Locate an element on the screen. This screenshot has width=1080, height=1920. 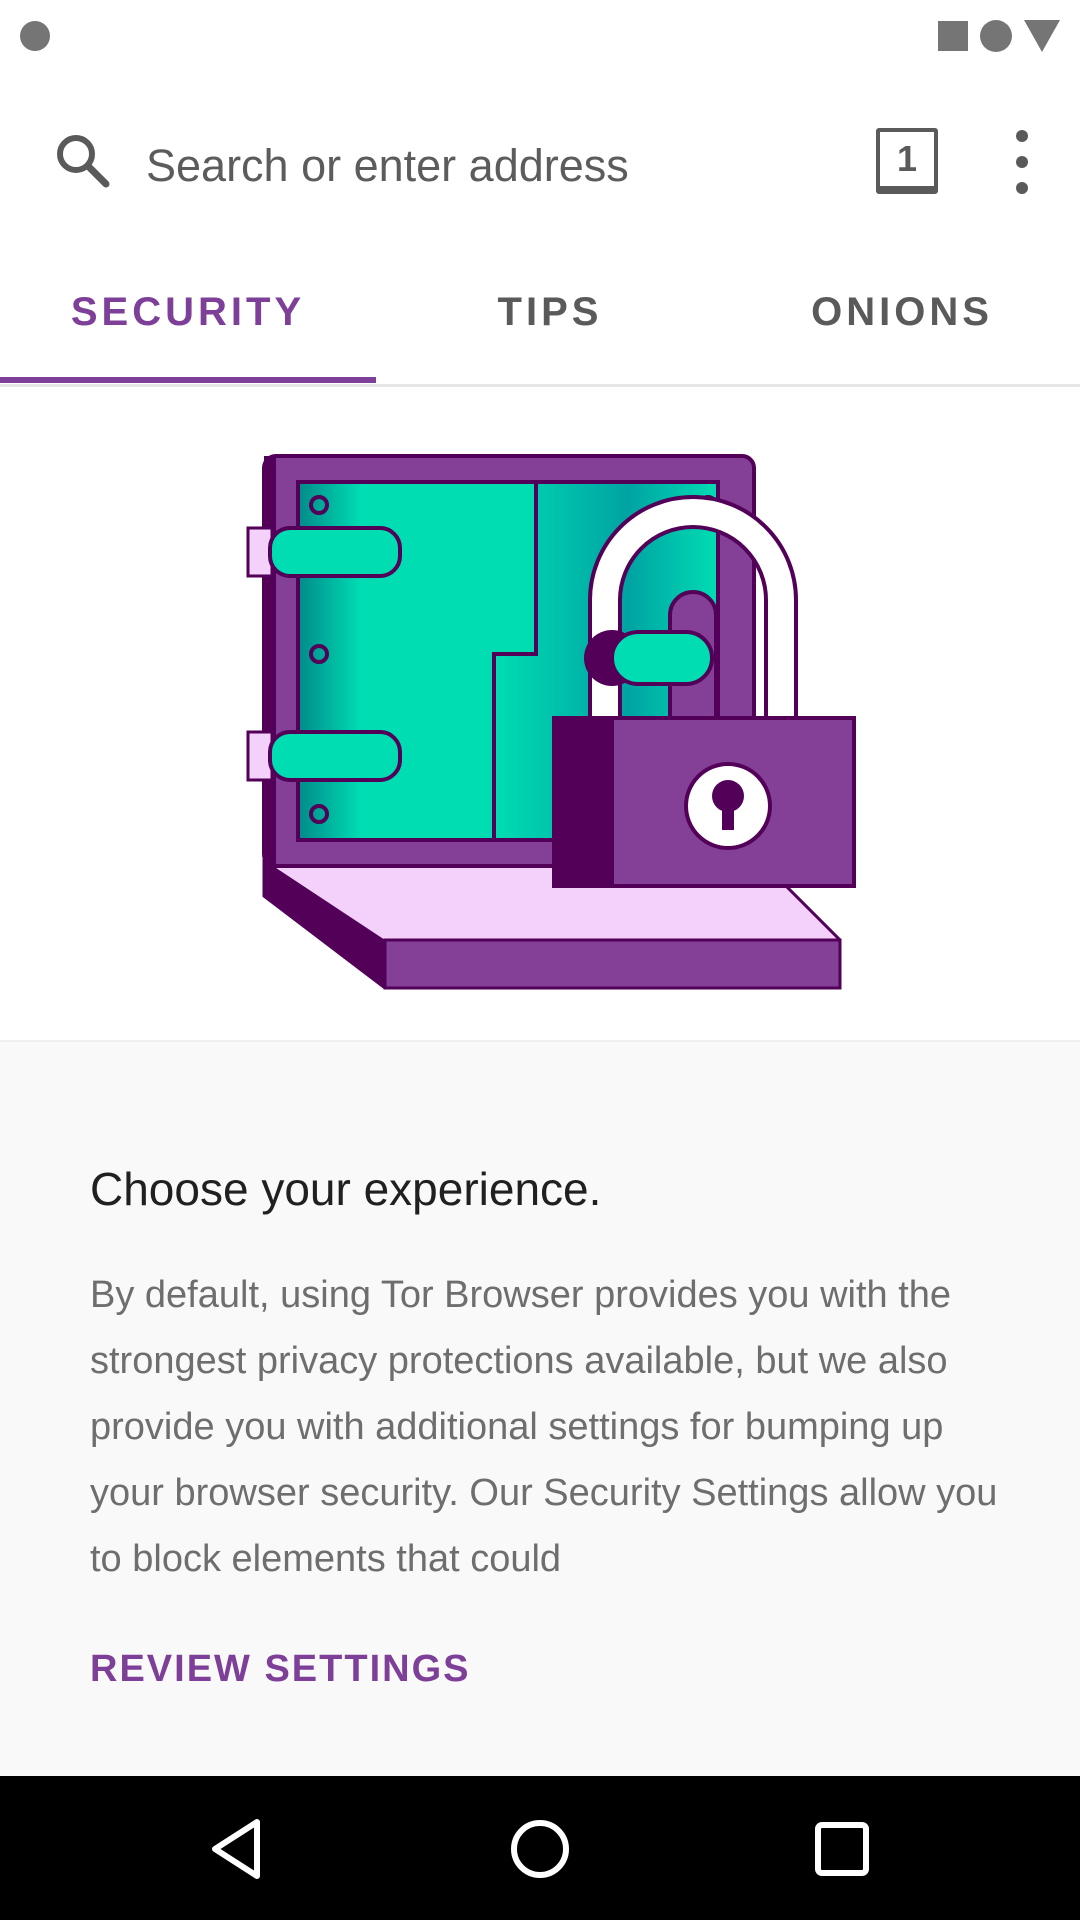
search-icon is located at coordinates (82, 160).